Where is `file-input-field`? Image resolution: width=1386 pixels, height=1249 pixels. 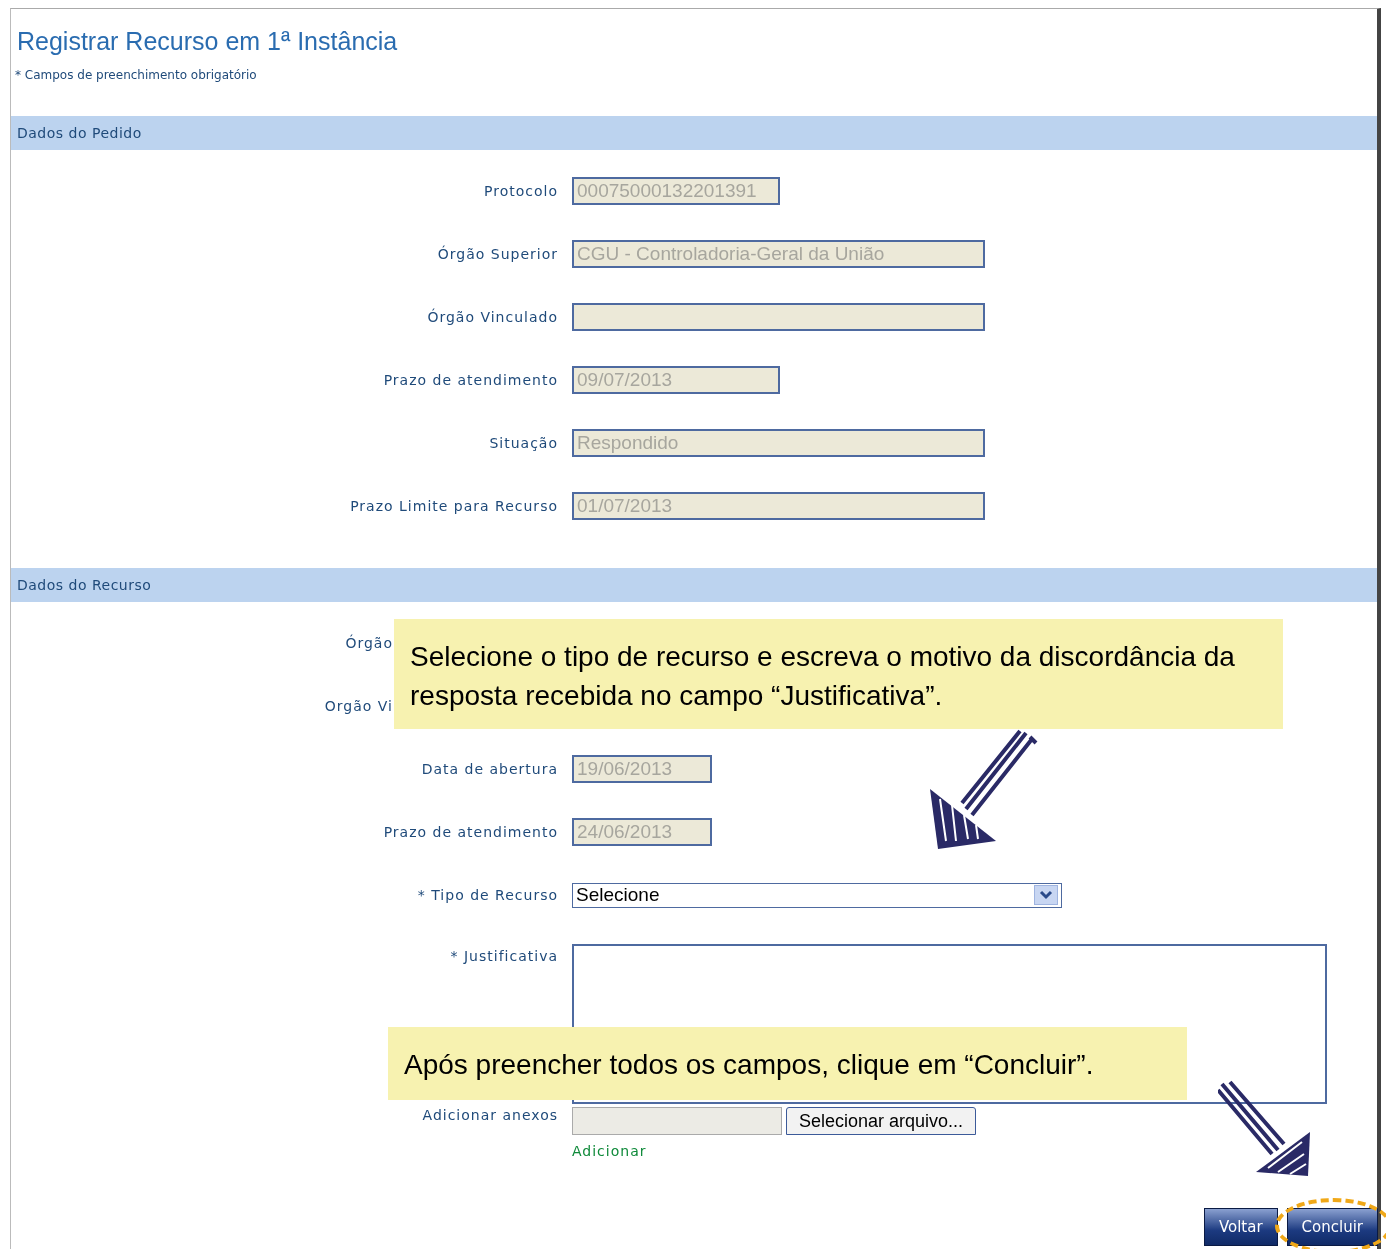
file-input-field is located at coordinates (677, 1121).